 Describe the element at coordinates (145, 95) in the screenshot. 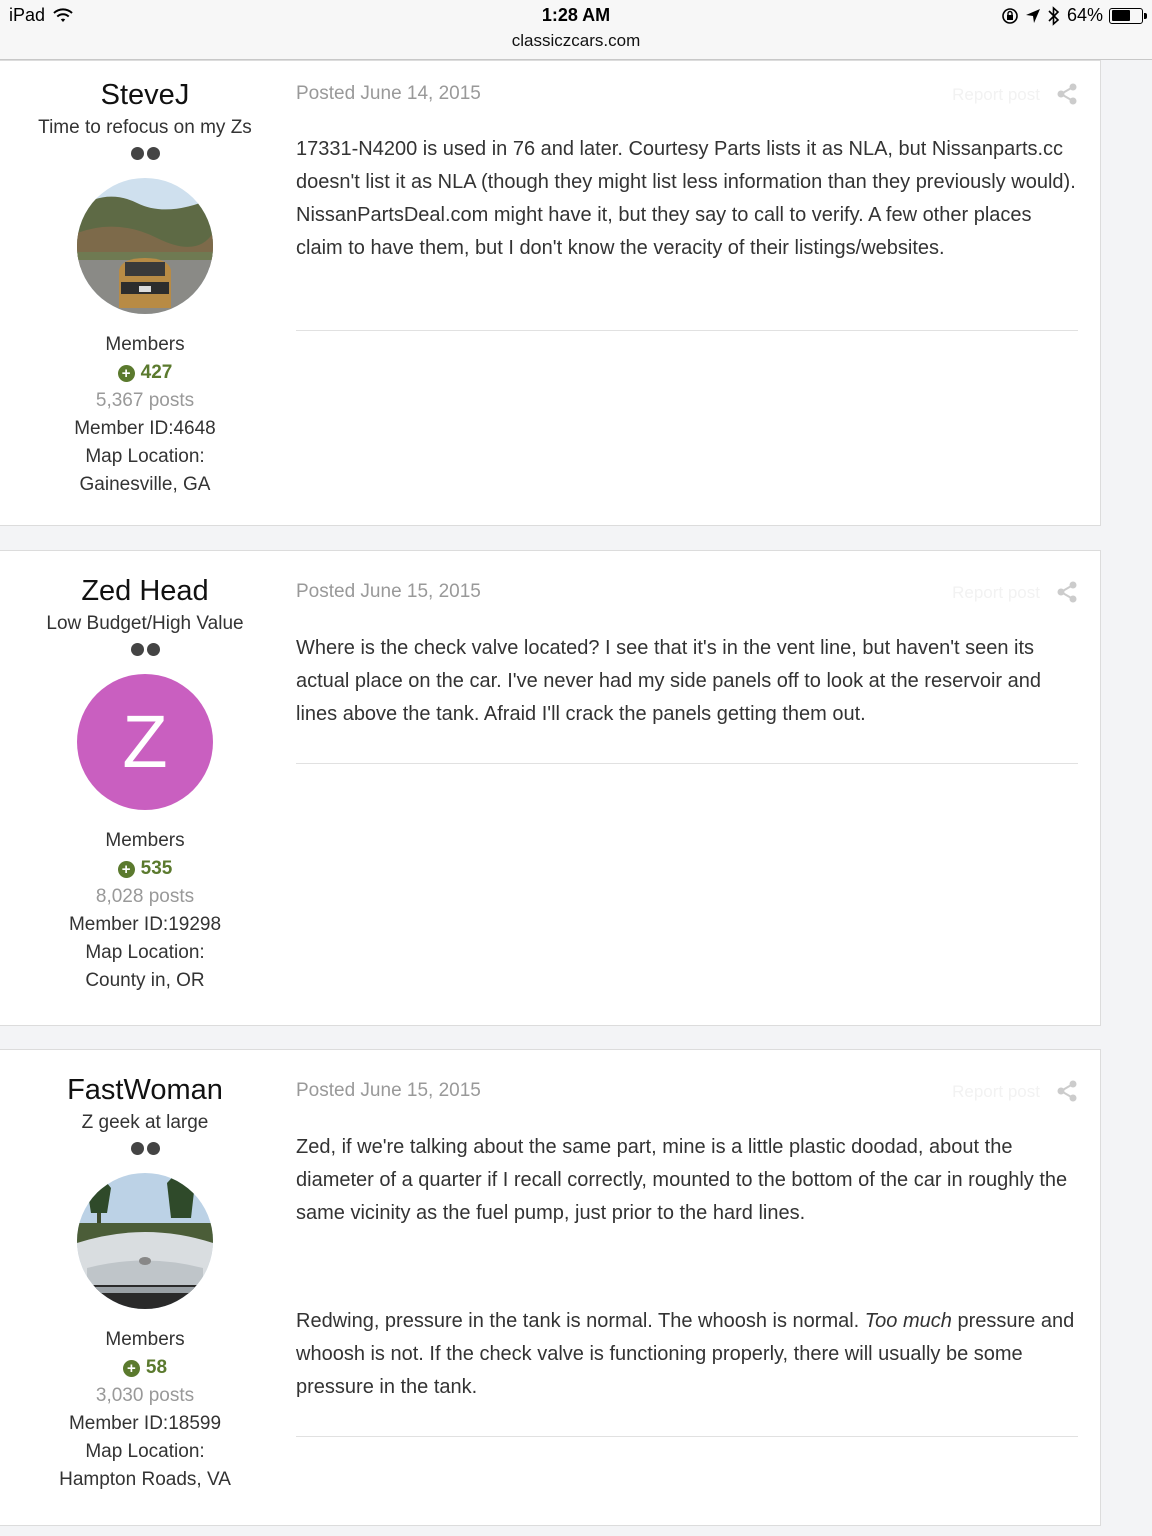

I see `author-name: SteveJ` at that location.